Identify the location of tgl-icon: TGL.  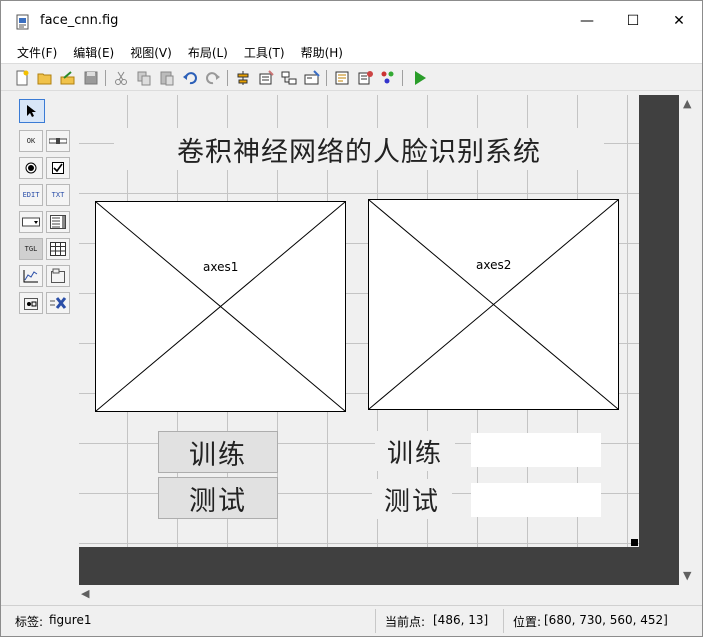
(31, 249).